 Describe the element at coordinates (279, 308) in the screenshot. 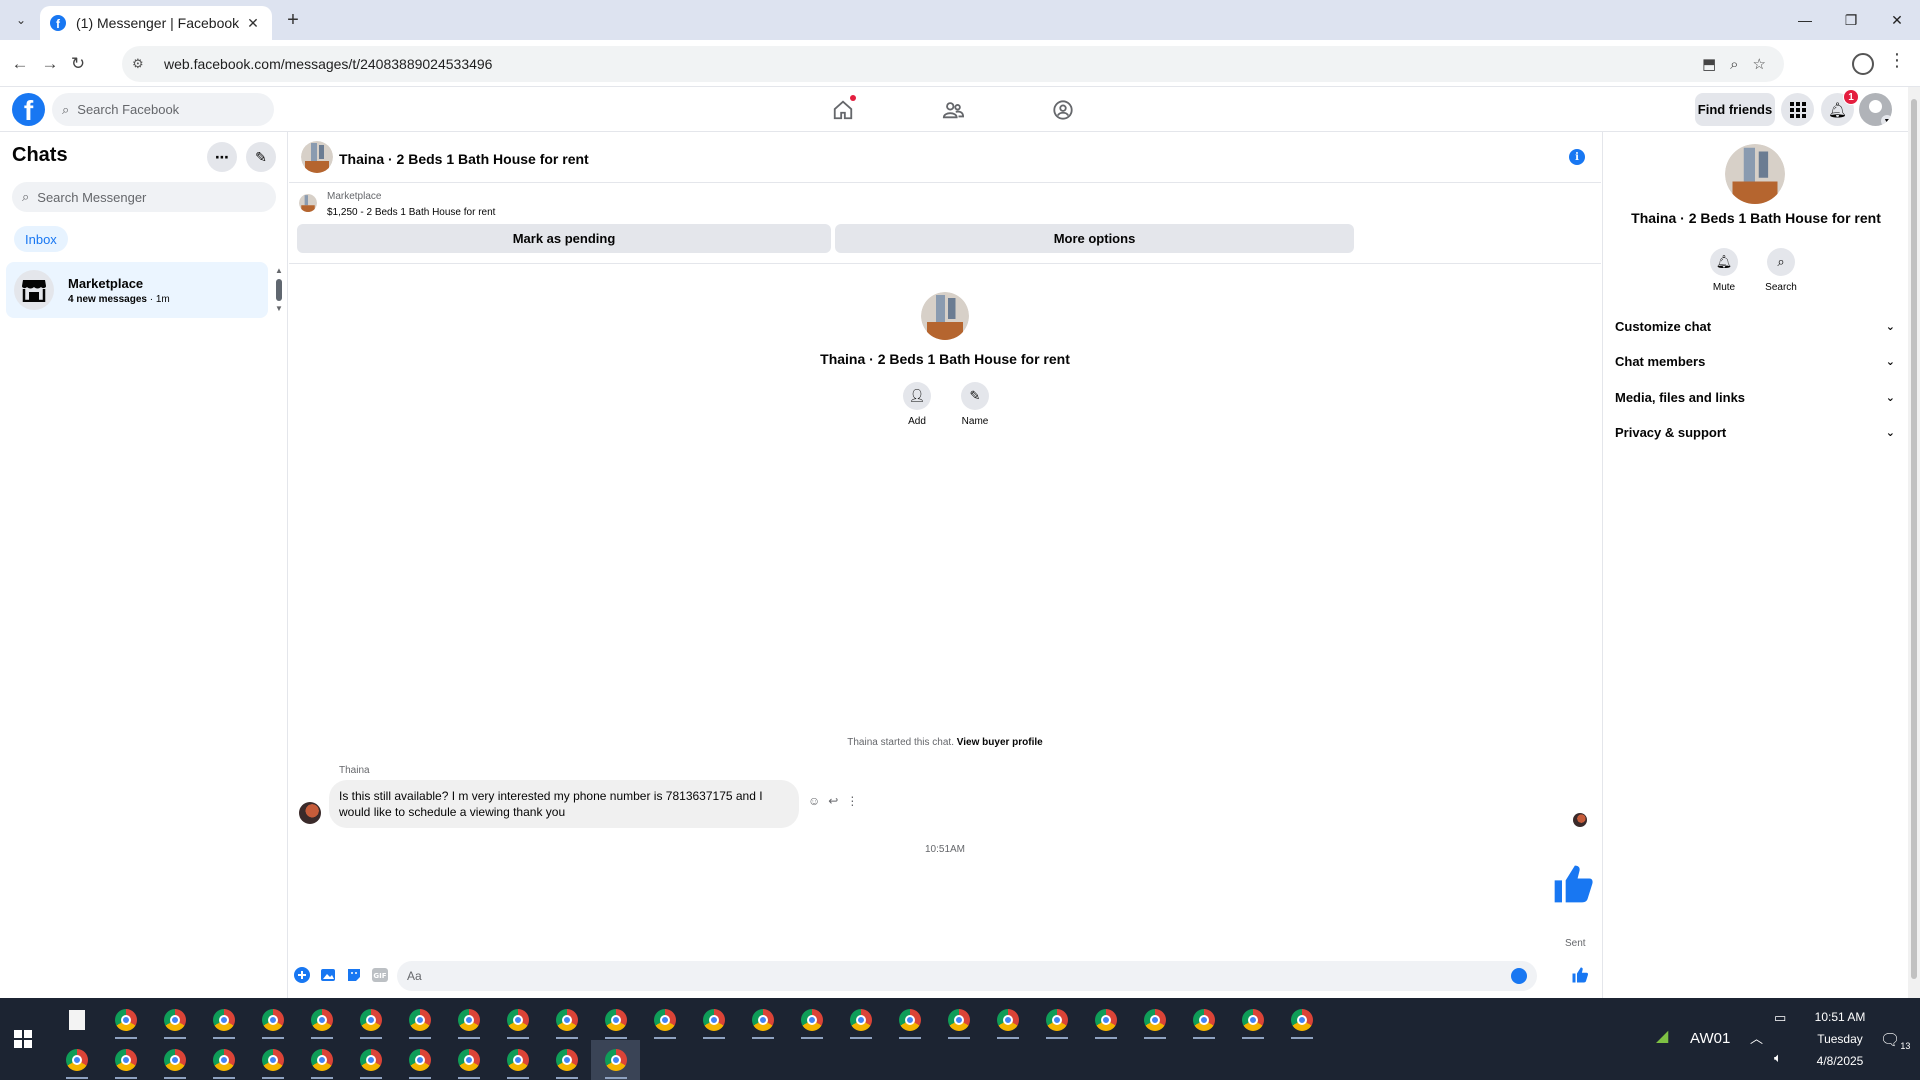

I see `sidebar-scroll-down-icon: ▼` at that location.